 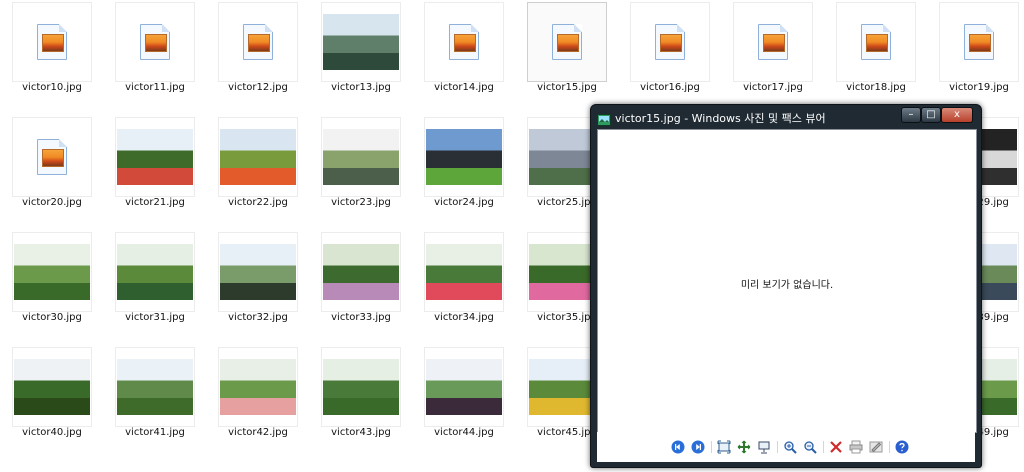 What do you see at coordinates (604, 118) in the screenshot?
I see `photo-viewer-app-icon` at bounding box center [604, 118].